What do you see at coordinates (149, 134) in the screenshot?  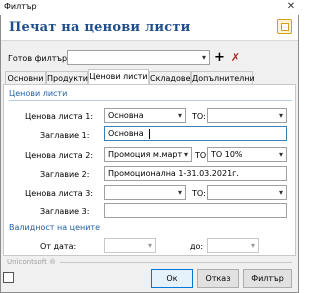 I see `text-caret` at bounding box center [149, 134].